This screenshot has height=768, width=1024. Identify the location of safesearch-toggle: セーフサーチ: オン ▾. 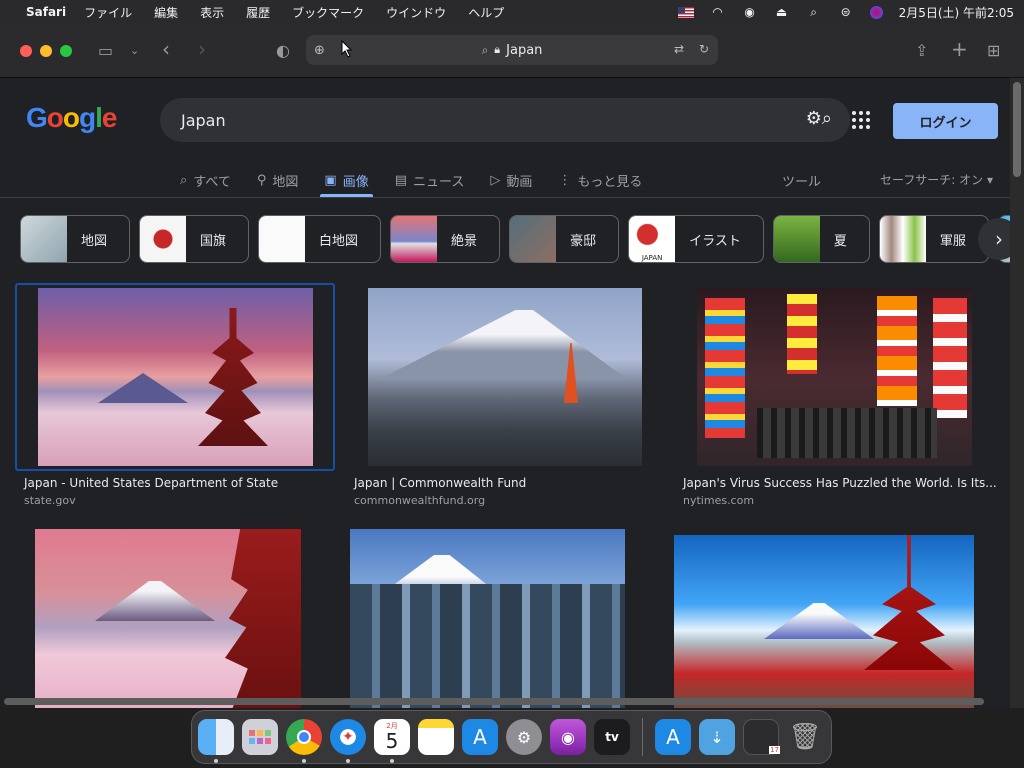
(936, 179).